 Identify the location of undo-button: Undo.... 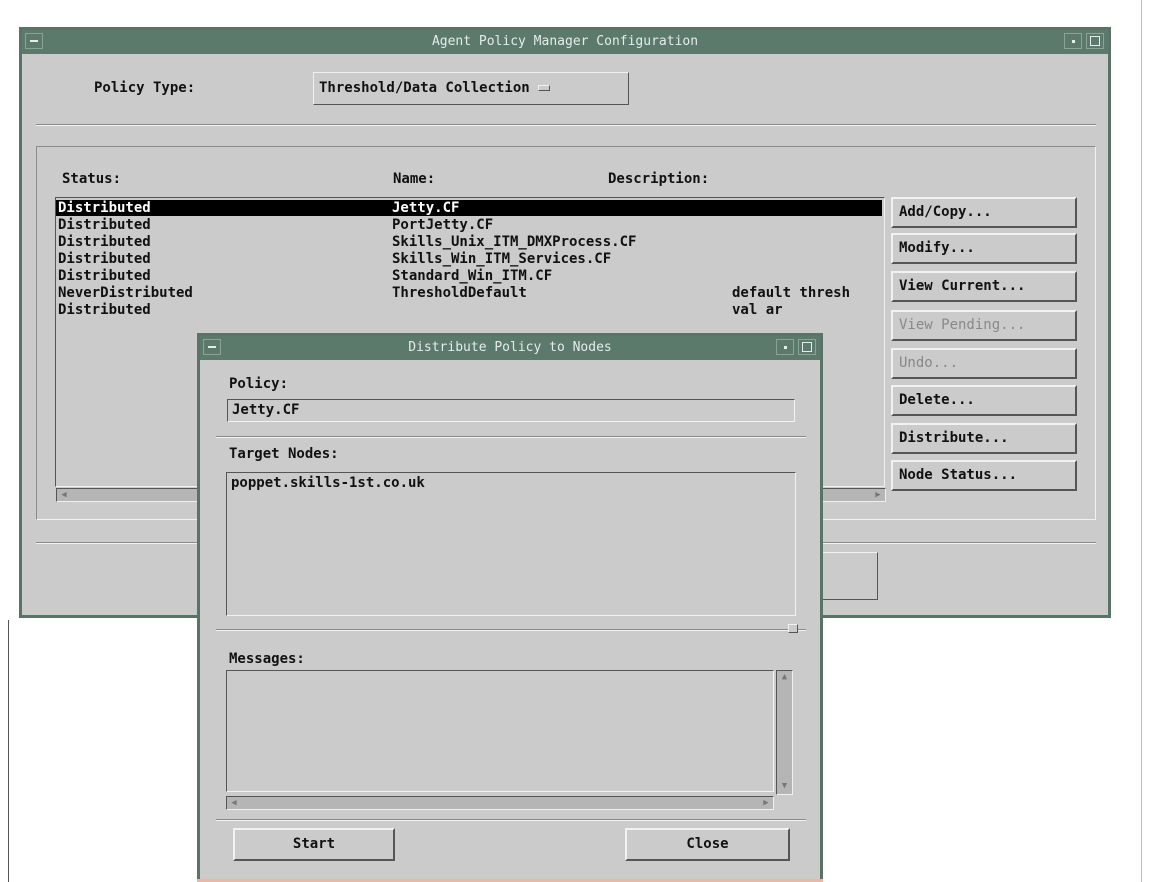
(984, 363).